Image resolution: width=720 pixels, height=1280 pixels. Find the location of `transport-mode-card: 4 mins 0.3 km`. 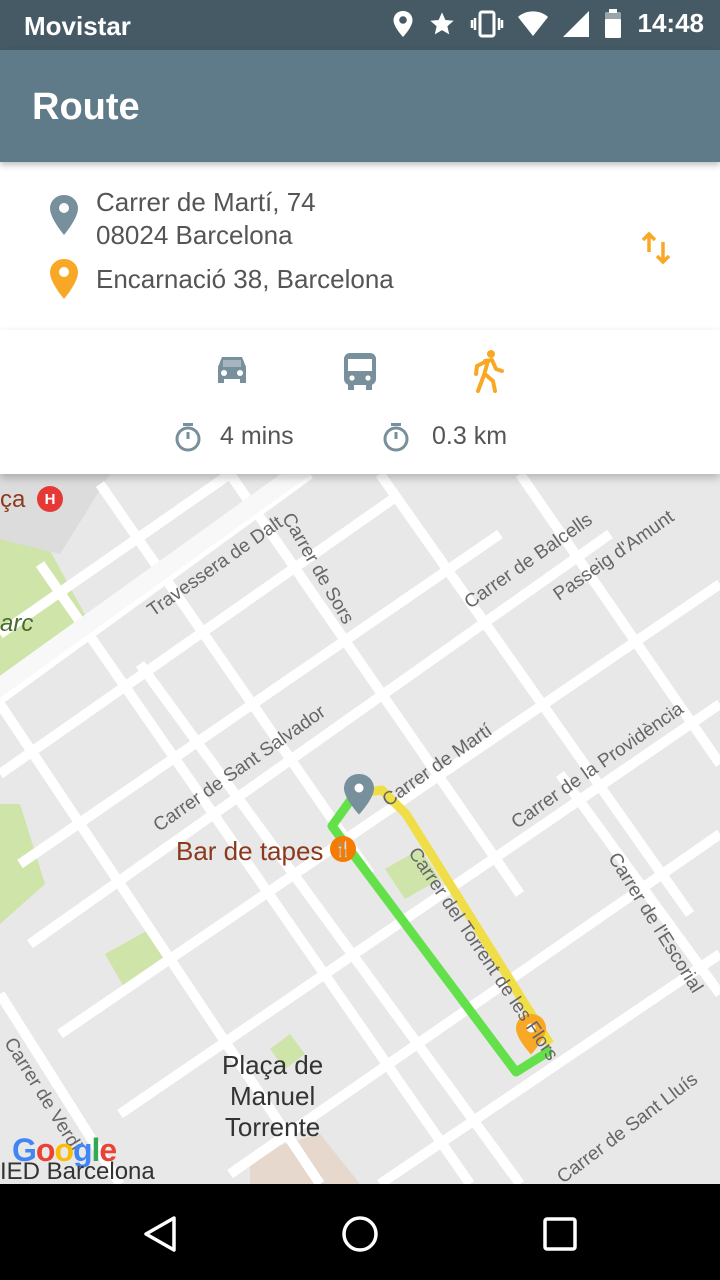

transport-mode-card: 4 mins 0.3 km is located at coordinates (360, 402).